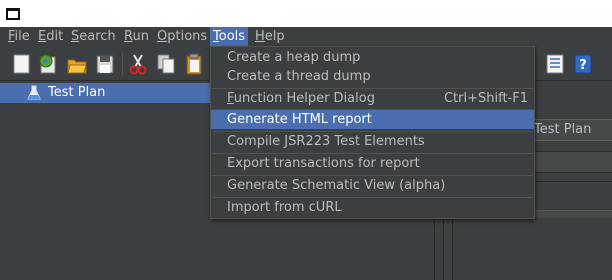  What do you see at coordinates (336, 185) in the screenshot?
I see `menu-item-label: Generate Schematic View (alpha)` at bounding box center [336, 185].